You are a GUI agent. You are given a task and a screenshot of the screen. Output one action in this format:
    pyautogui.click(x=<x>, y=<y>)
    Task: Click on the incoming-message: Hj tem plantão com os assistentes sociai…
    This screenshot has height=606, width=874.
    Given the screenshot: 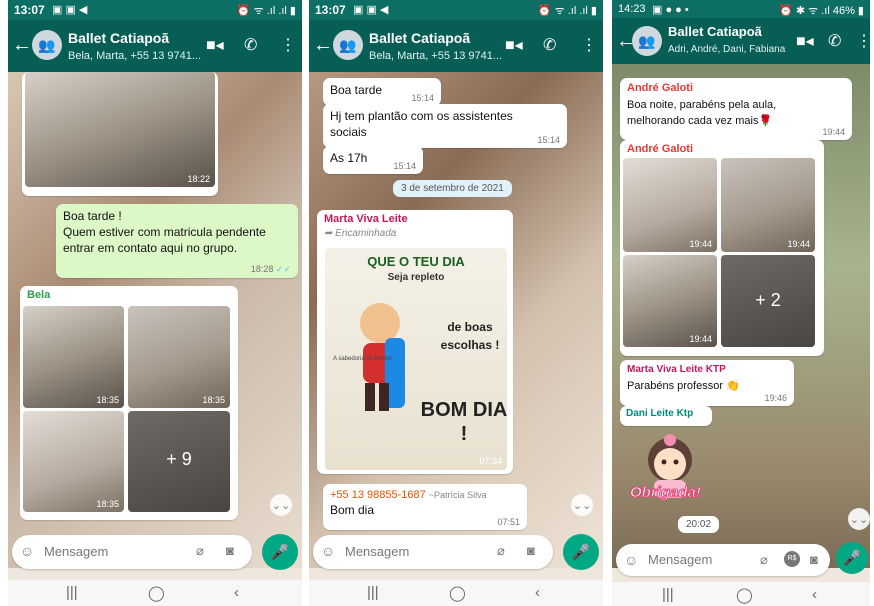 What is the action you would take?
    pyautogui.click(x=445, y=126)
    